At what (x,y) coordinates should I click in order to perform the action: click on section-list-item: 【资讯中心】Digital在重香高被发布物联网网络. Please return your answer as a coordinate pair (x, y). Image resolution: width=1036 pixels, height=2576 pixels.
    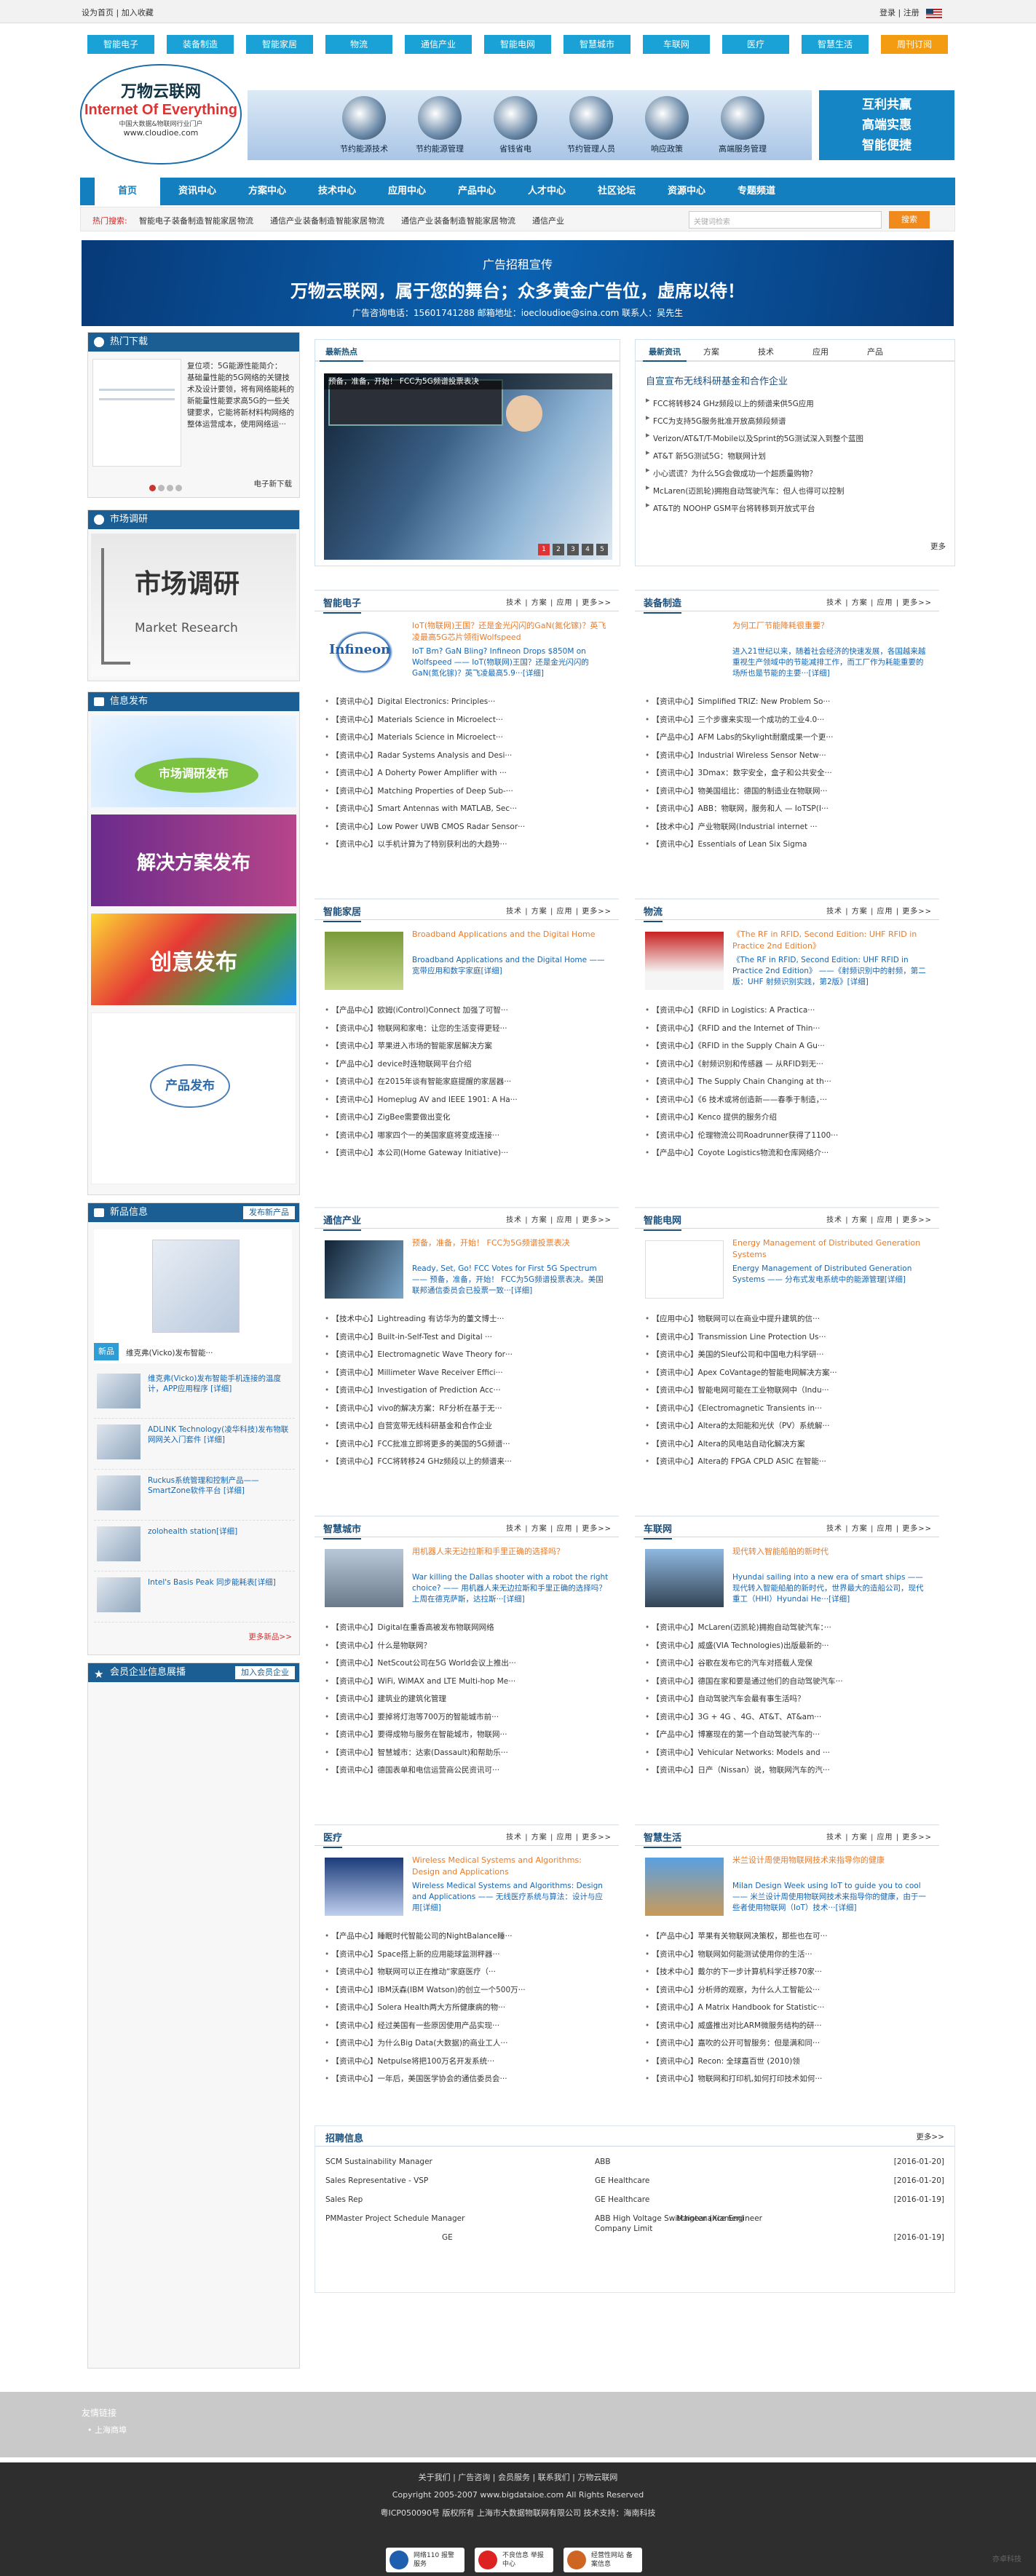
    Looking at the image, I should click on (470, 1628).